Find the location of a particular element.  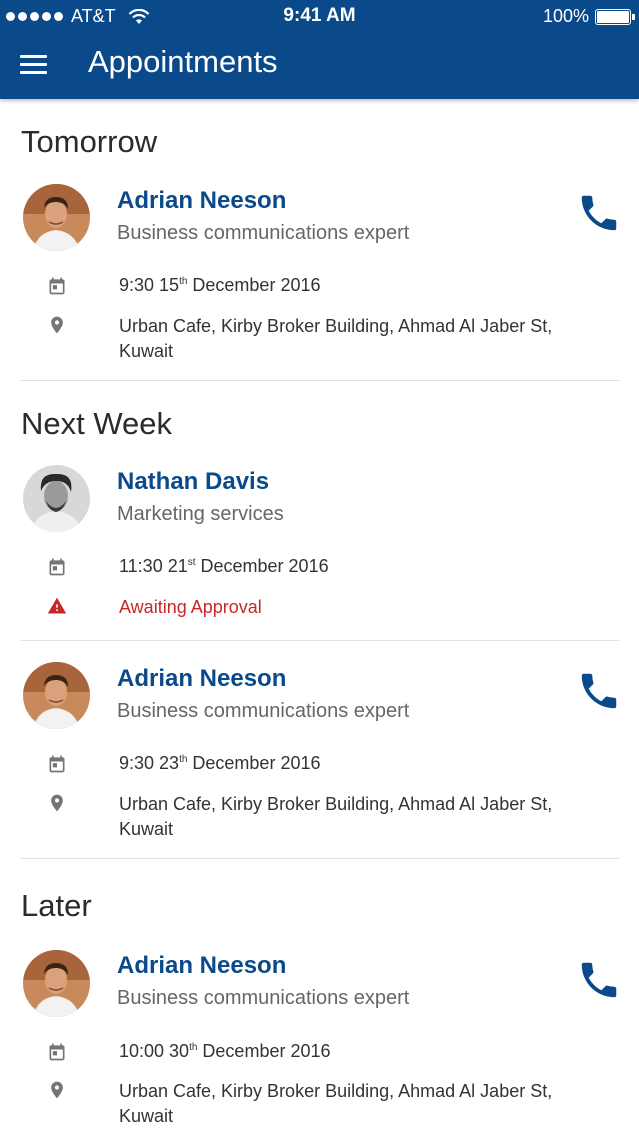

appointment-datetime: 9:30 23th December 2016 is located at coordinates (220, 763).